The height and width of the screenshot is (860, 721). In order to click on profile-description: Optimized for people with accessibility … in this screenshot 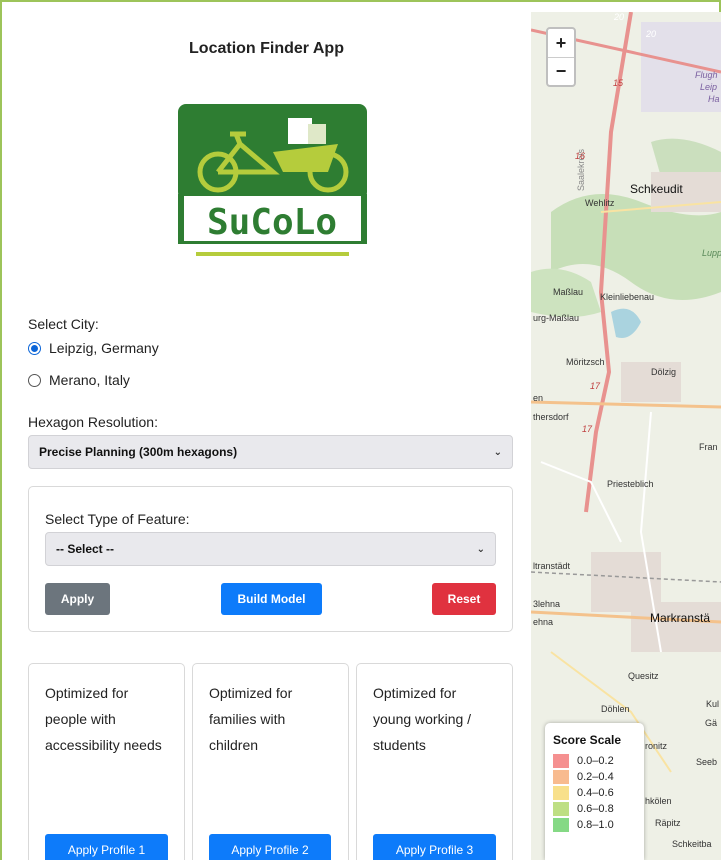, I will do `click(103, 719)`.